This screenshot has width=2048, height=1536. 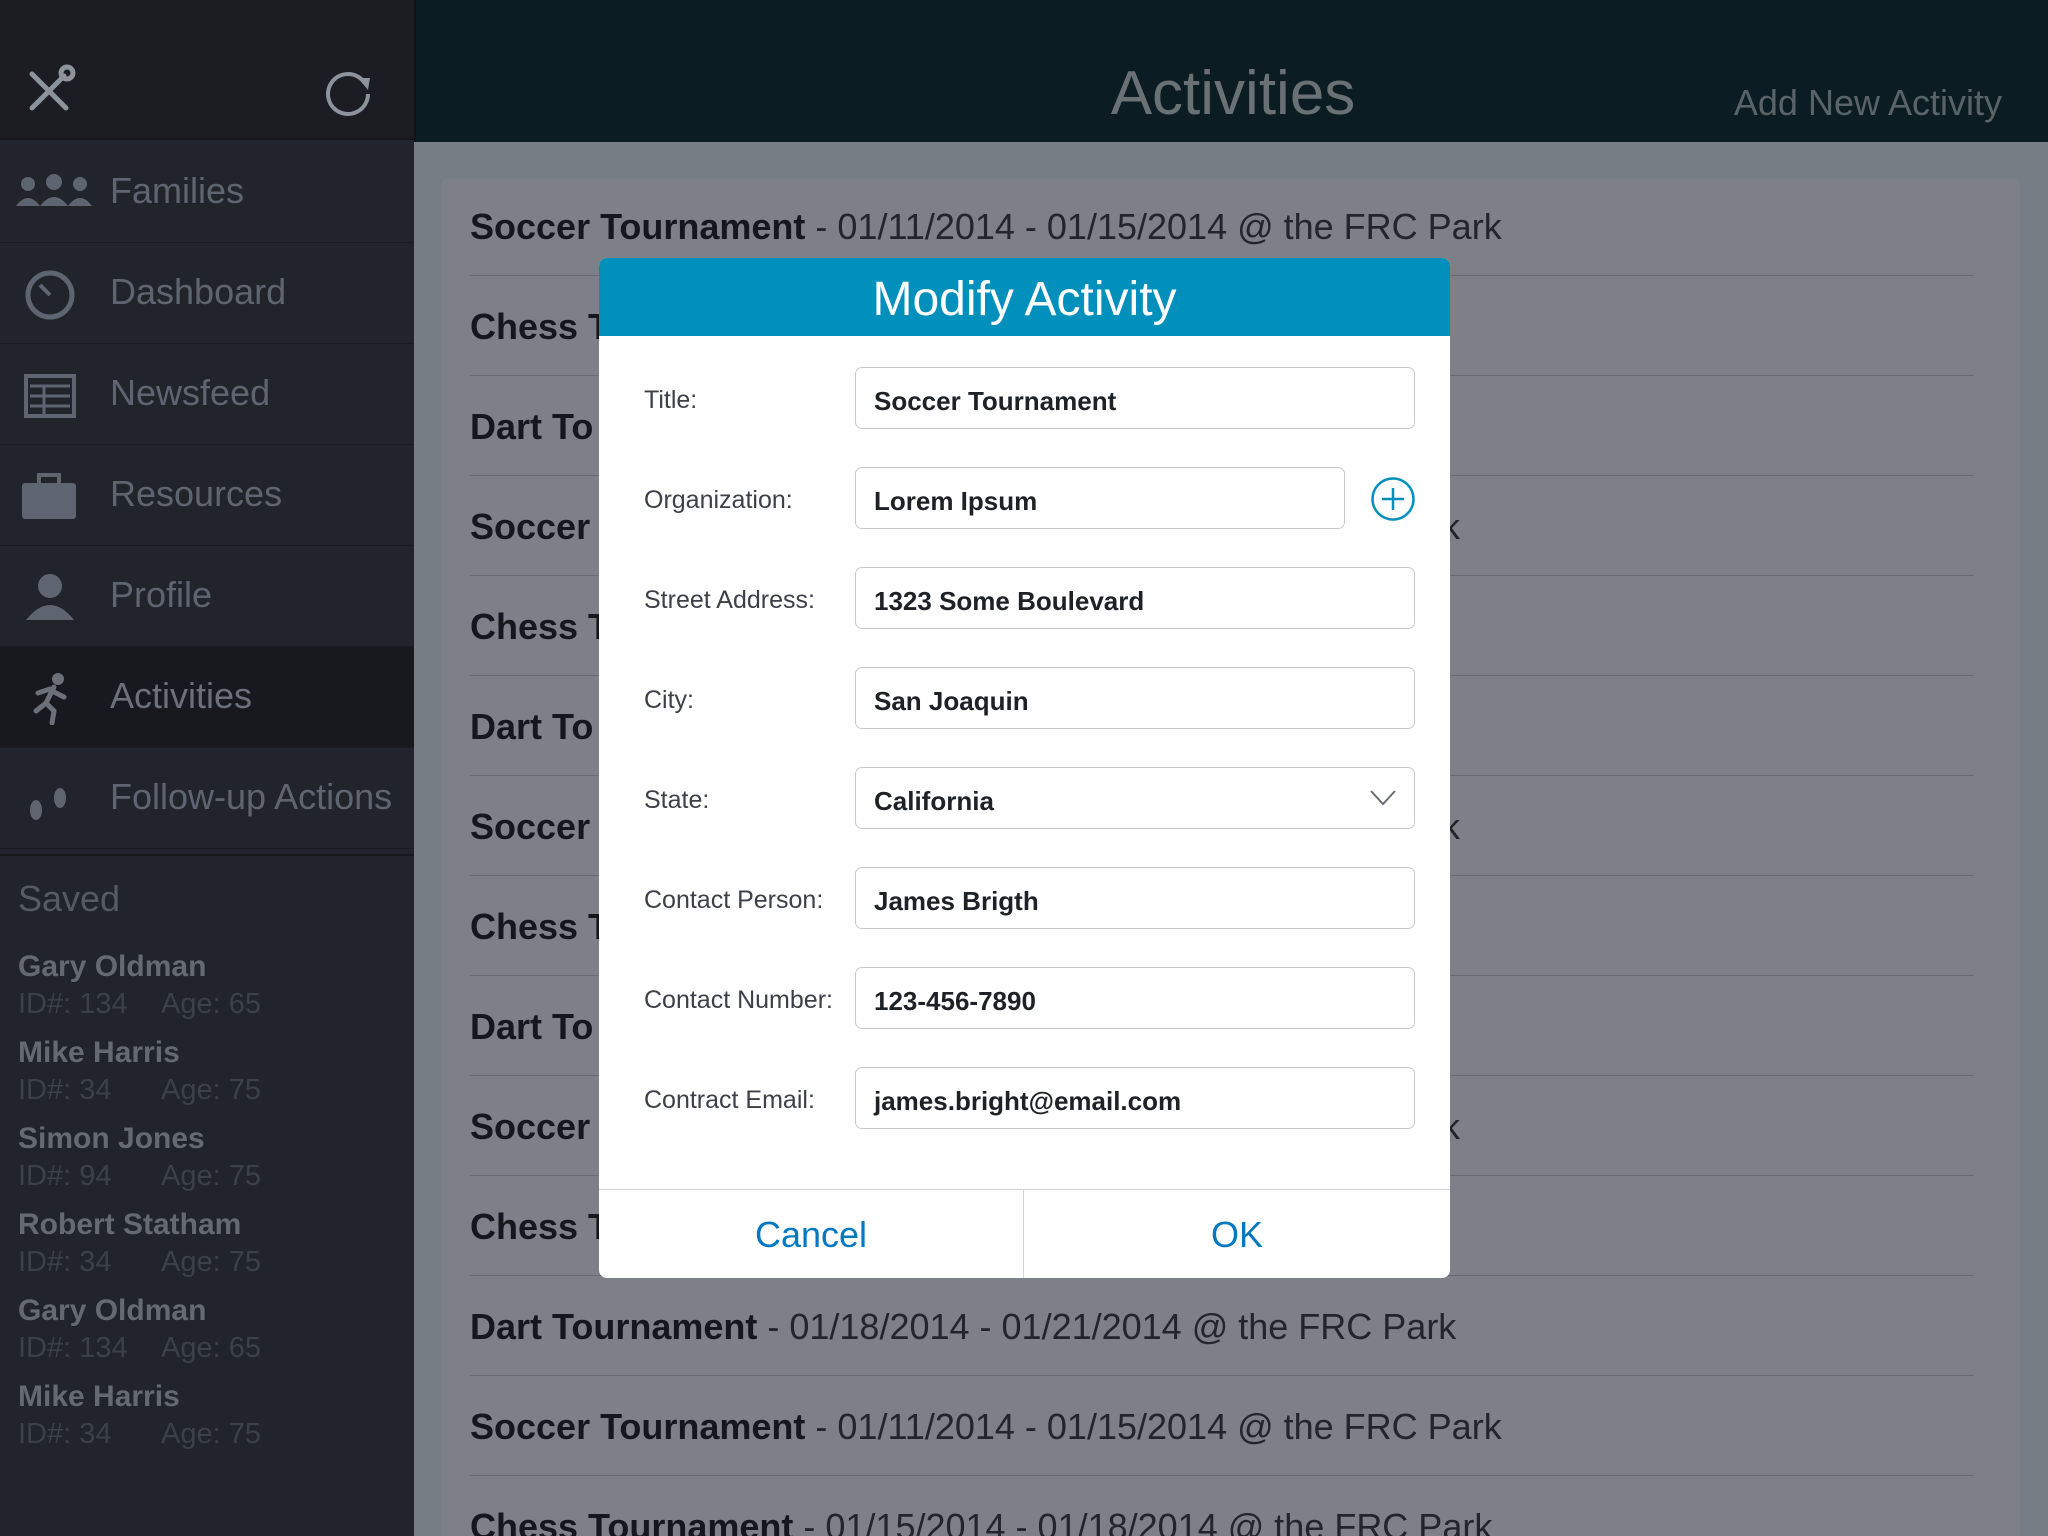 I want to click on dialog-footer: Cancel OK, so click(x=1024, y=1233).